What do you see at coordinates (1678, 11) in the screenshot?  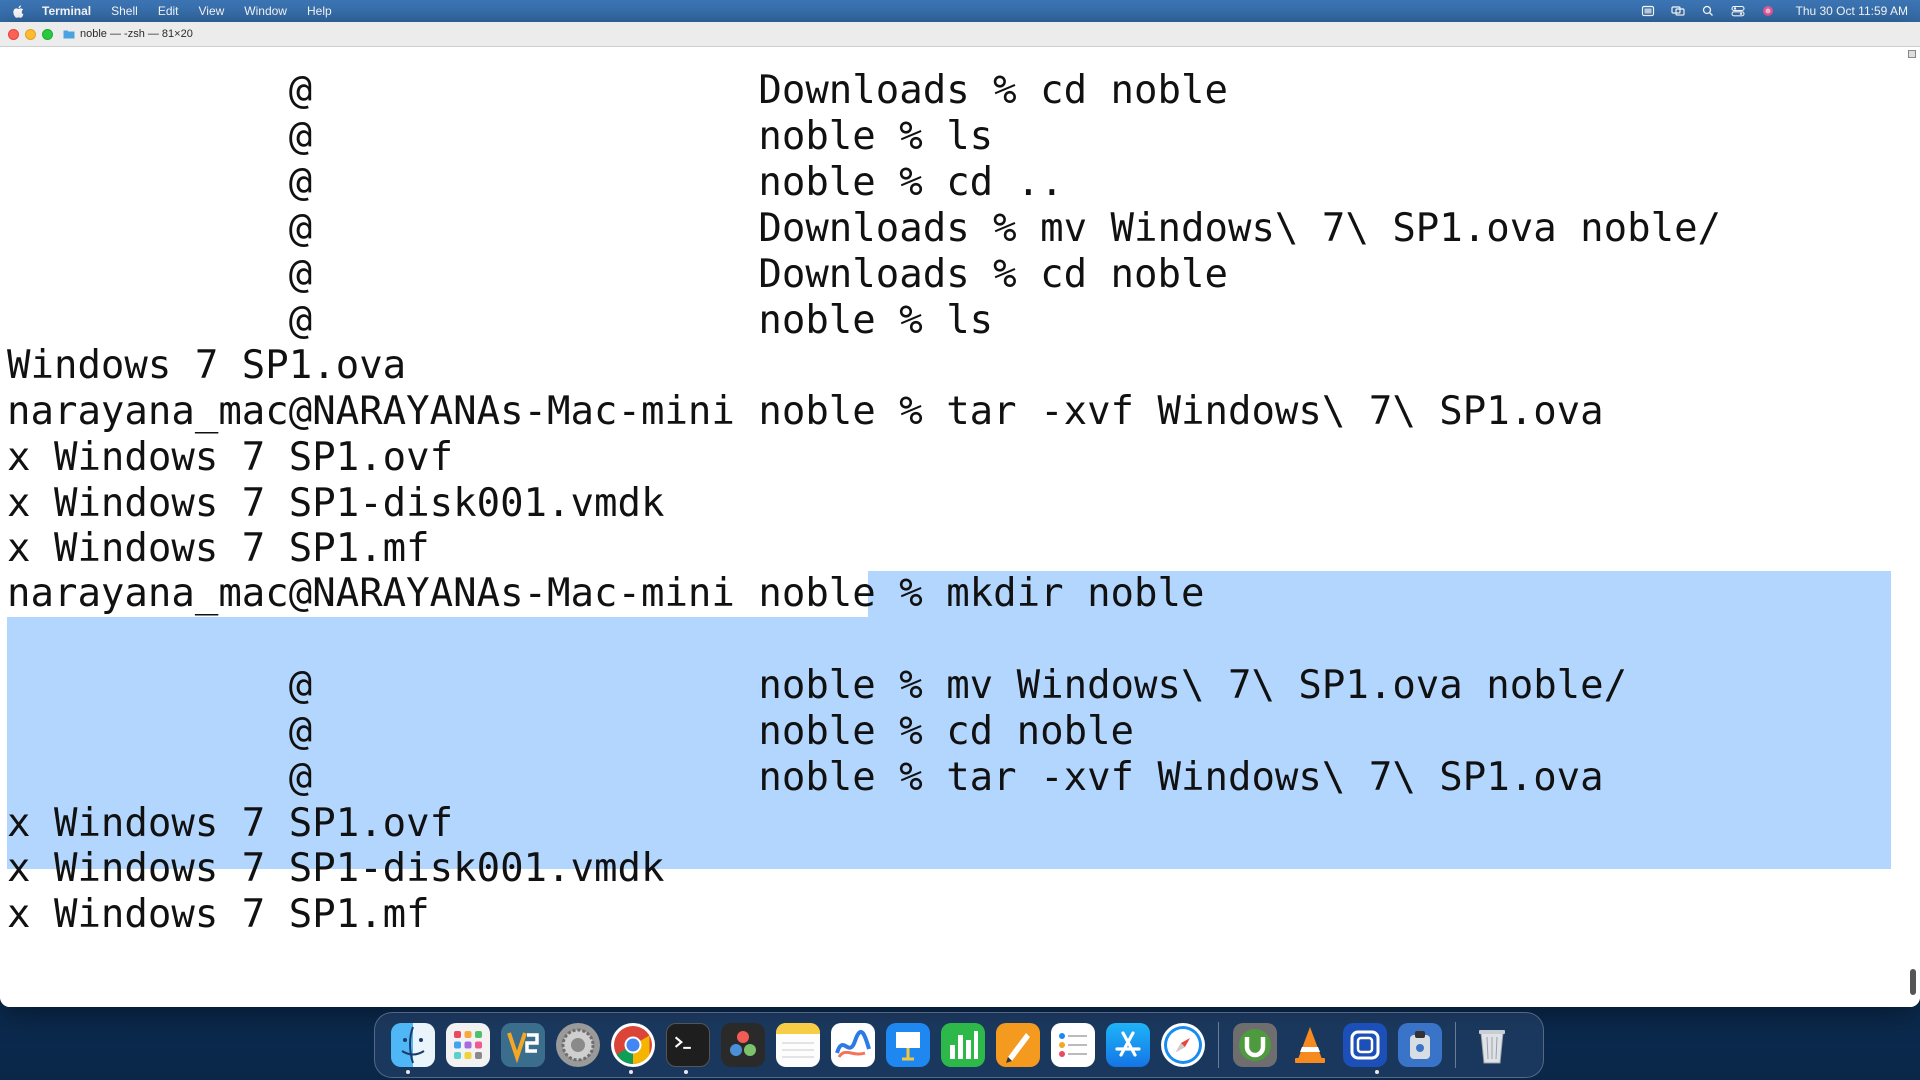 I see `screen-mirroring-icon` at bounding box center [1678, 11].